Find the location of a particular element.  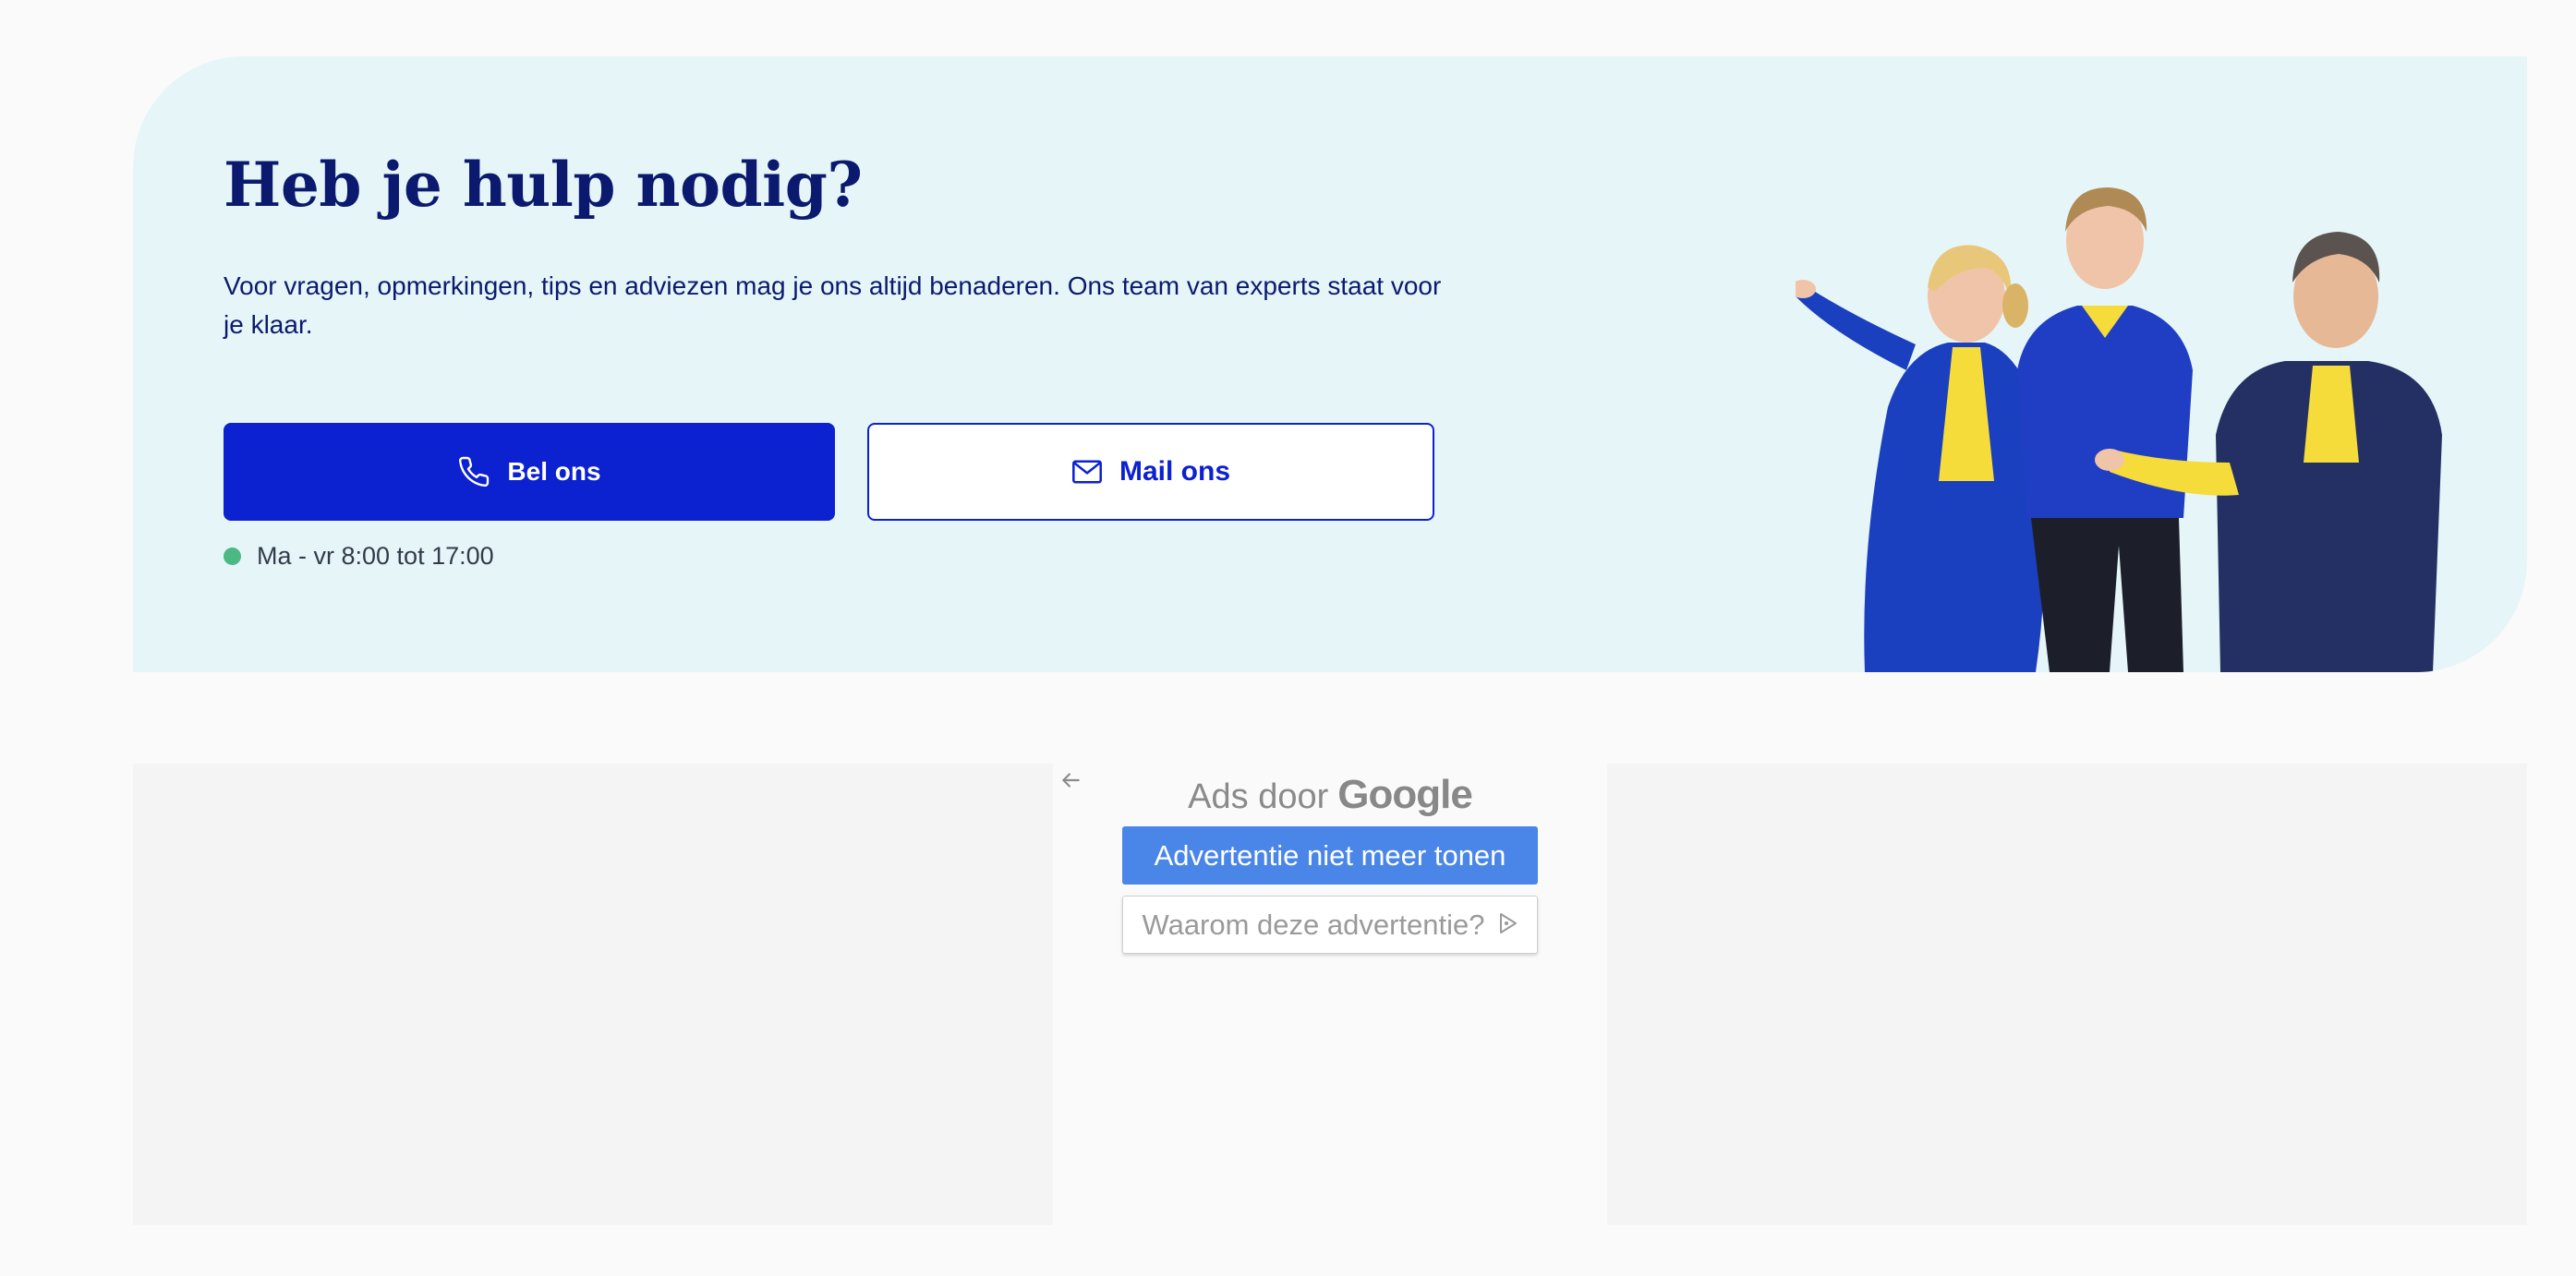

ad-placeholder-left is located at coordinates (593, 994).